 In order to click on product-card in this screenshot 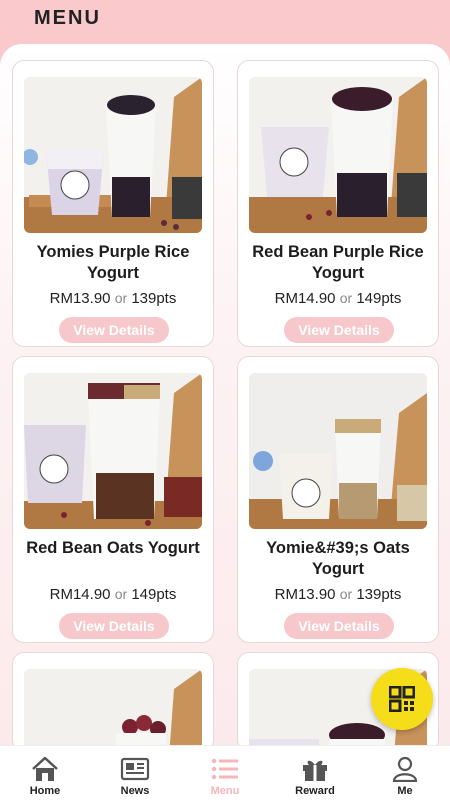, I will do `click(113, 726)`.